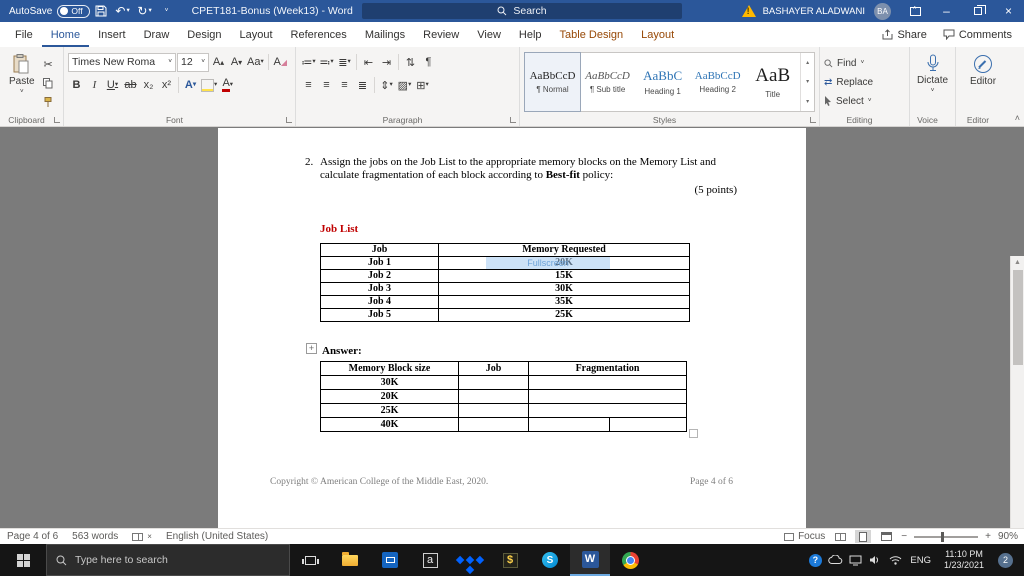  What do you see at coordinates (236, 62) in the screenshot?
I see `shrink-font-button: A ▾` at bounding box center [236, 62].